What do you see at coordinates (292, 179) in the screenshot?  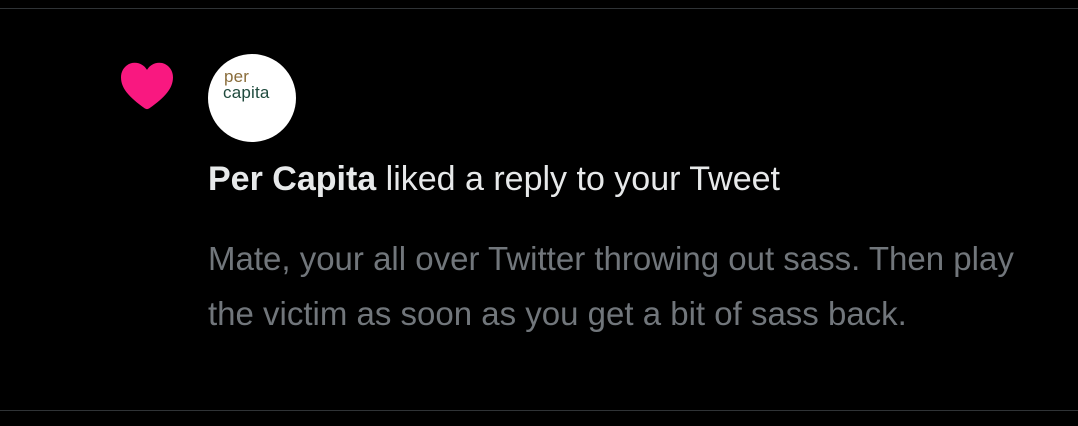 I see `user-name-link: Per Capita` at bounding box center [292, 179].